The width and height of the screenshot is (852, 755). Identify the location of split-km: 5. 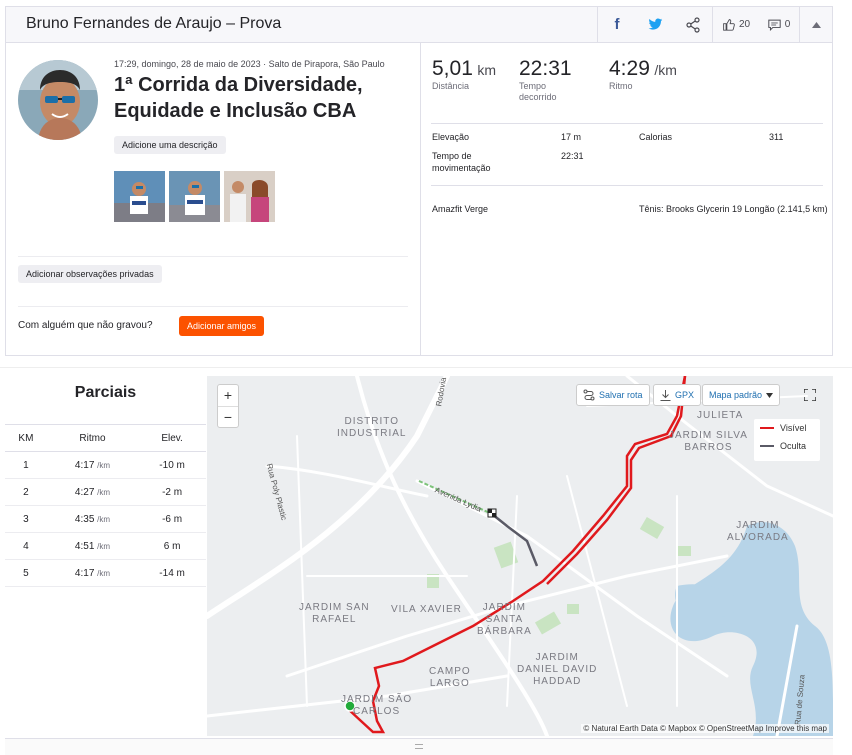
(26, 573).